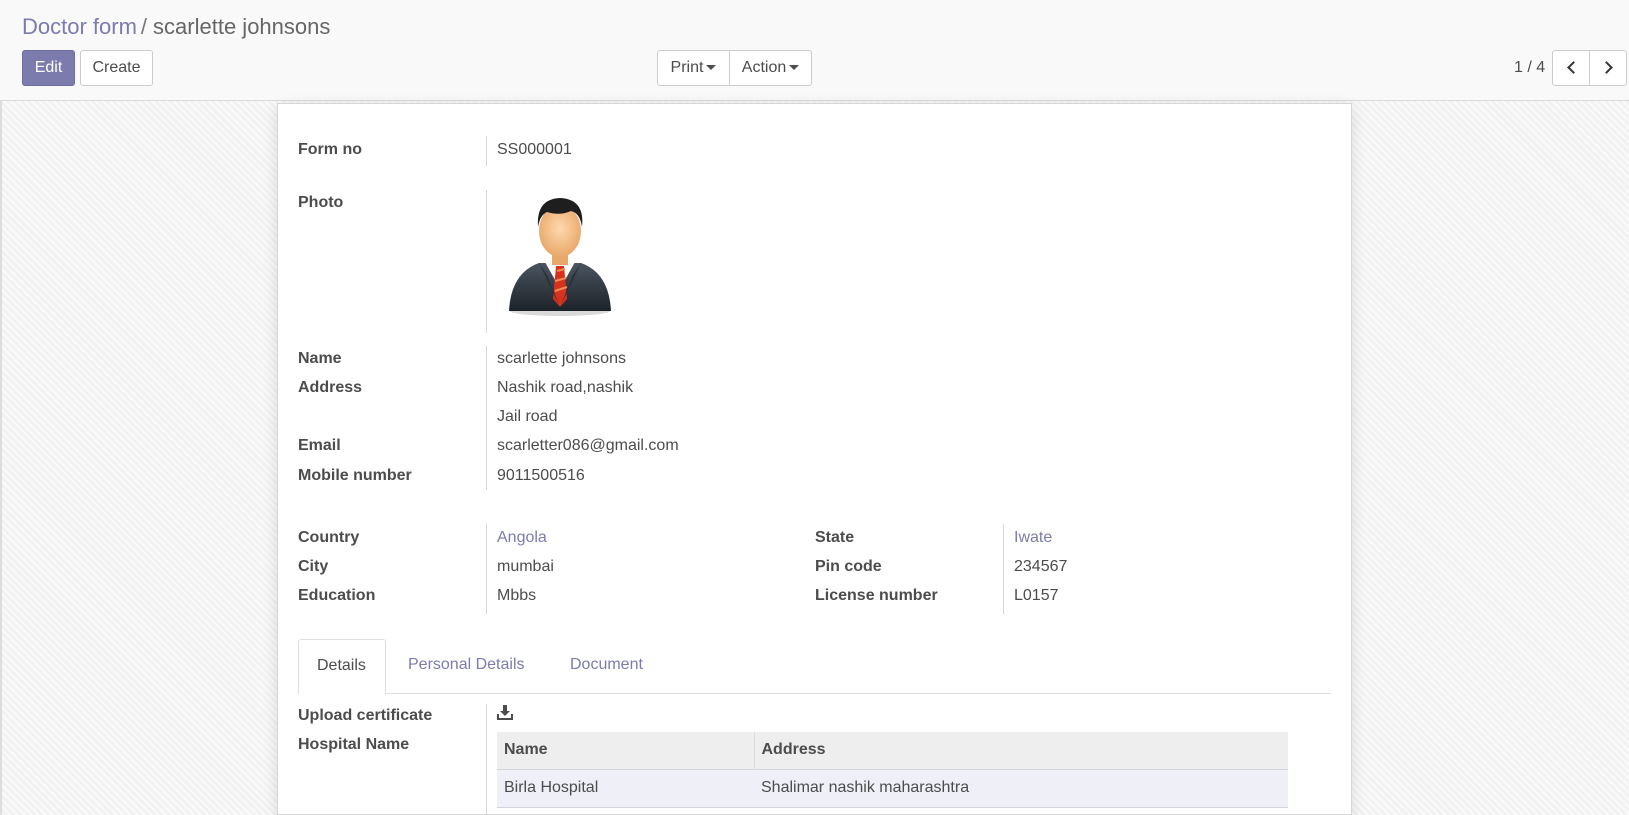 This screenshot has height=815, width=1629. What do you see at coordinates (525, 566) in the screenshot?
I see `city-value: mumbai` at bounding box center [525, 566].